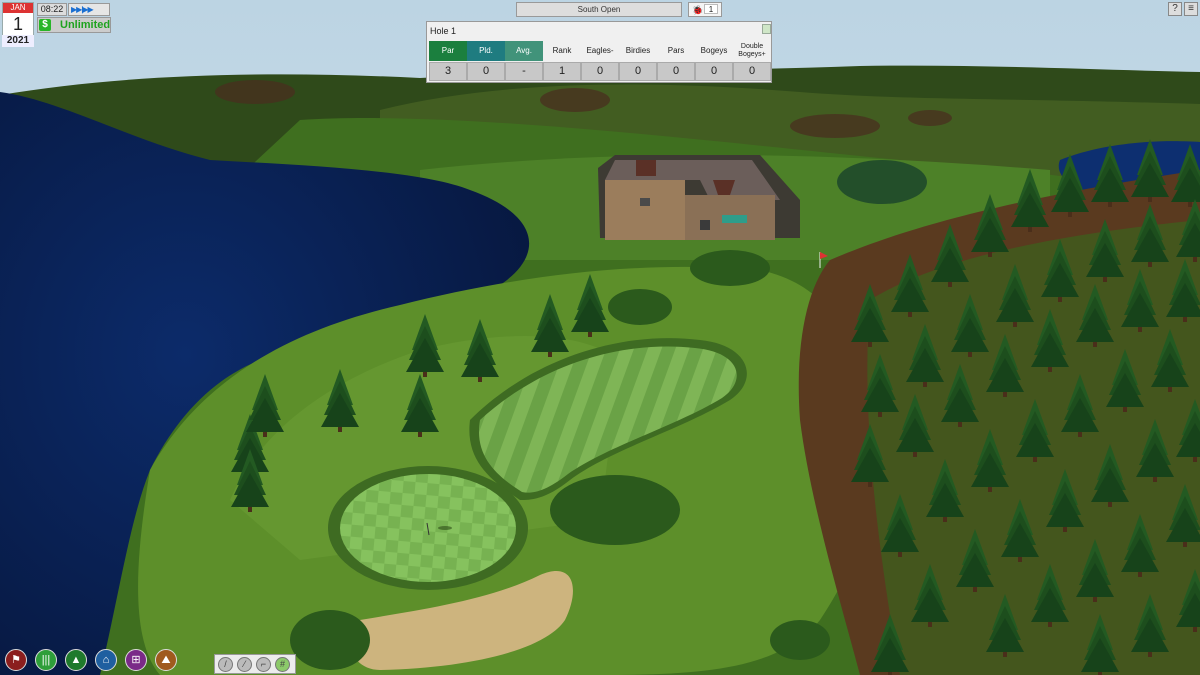 The image size is (1200, 675). What do you see at coordinates (752, 50) in the screenshot?
I see `stat-header: Double Bogeys+` at bounding box center [752, 50].